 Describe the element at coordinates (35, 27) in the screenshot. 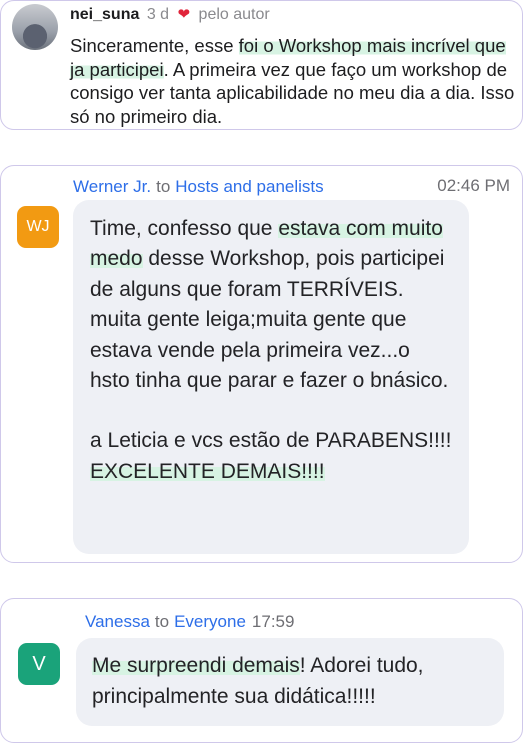

I see `user-avatar` at that location.